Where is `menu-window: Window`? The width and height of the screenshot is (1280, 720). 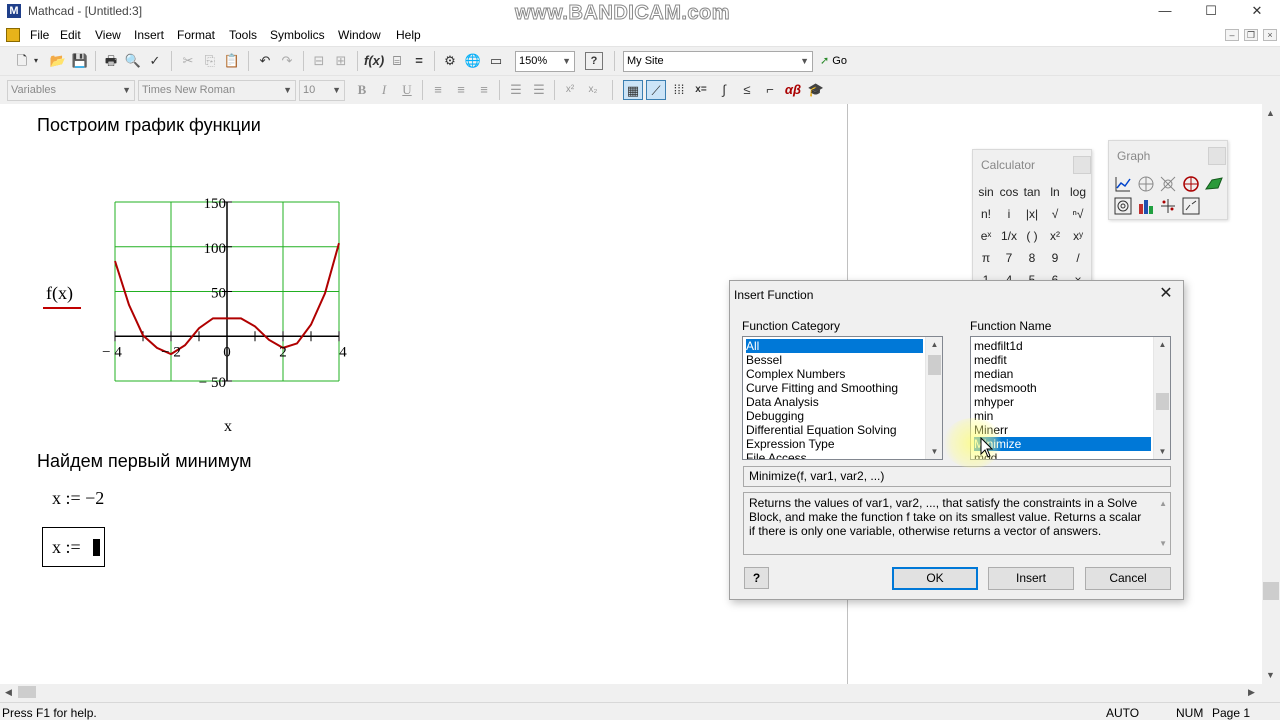
menu-window: Window is located at coordinates (359, 35).